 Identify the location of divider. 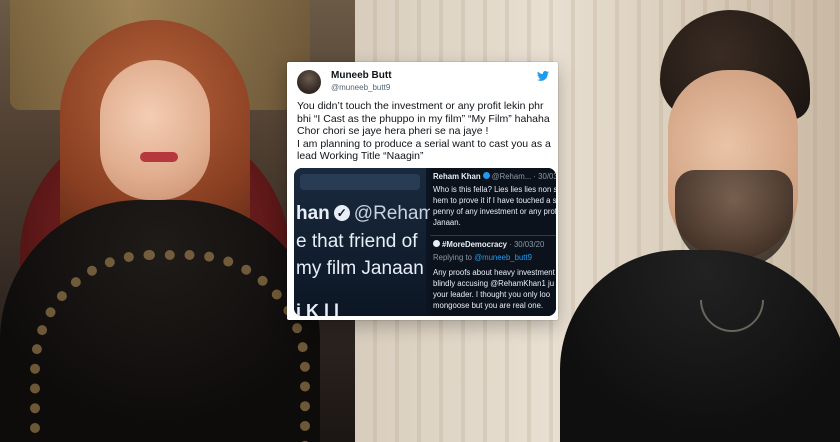
(493, 235).